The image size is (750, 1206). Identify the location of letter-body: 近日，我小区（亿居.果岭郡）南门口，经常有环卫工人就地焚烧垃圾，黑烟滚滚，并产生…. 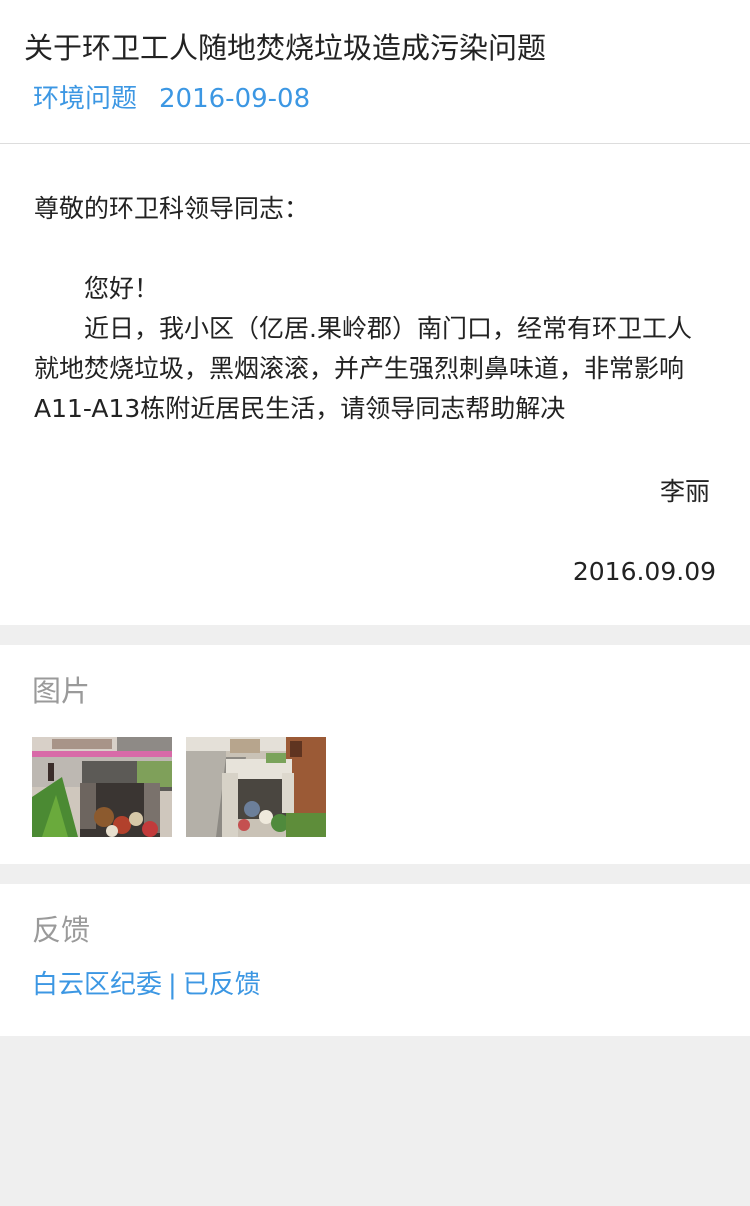
(363, 368).